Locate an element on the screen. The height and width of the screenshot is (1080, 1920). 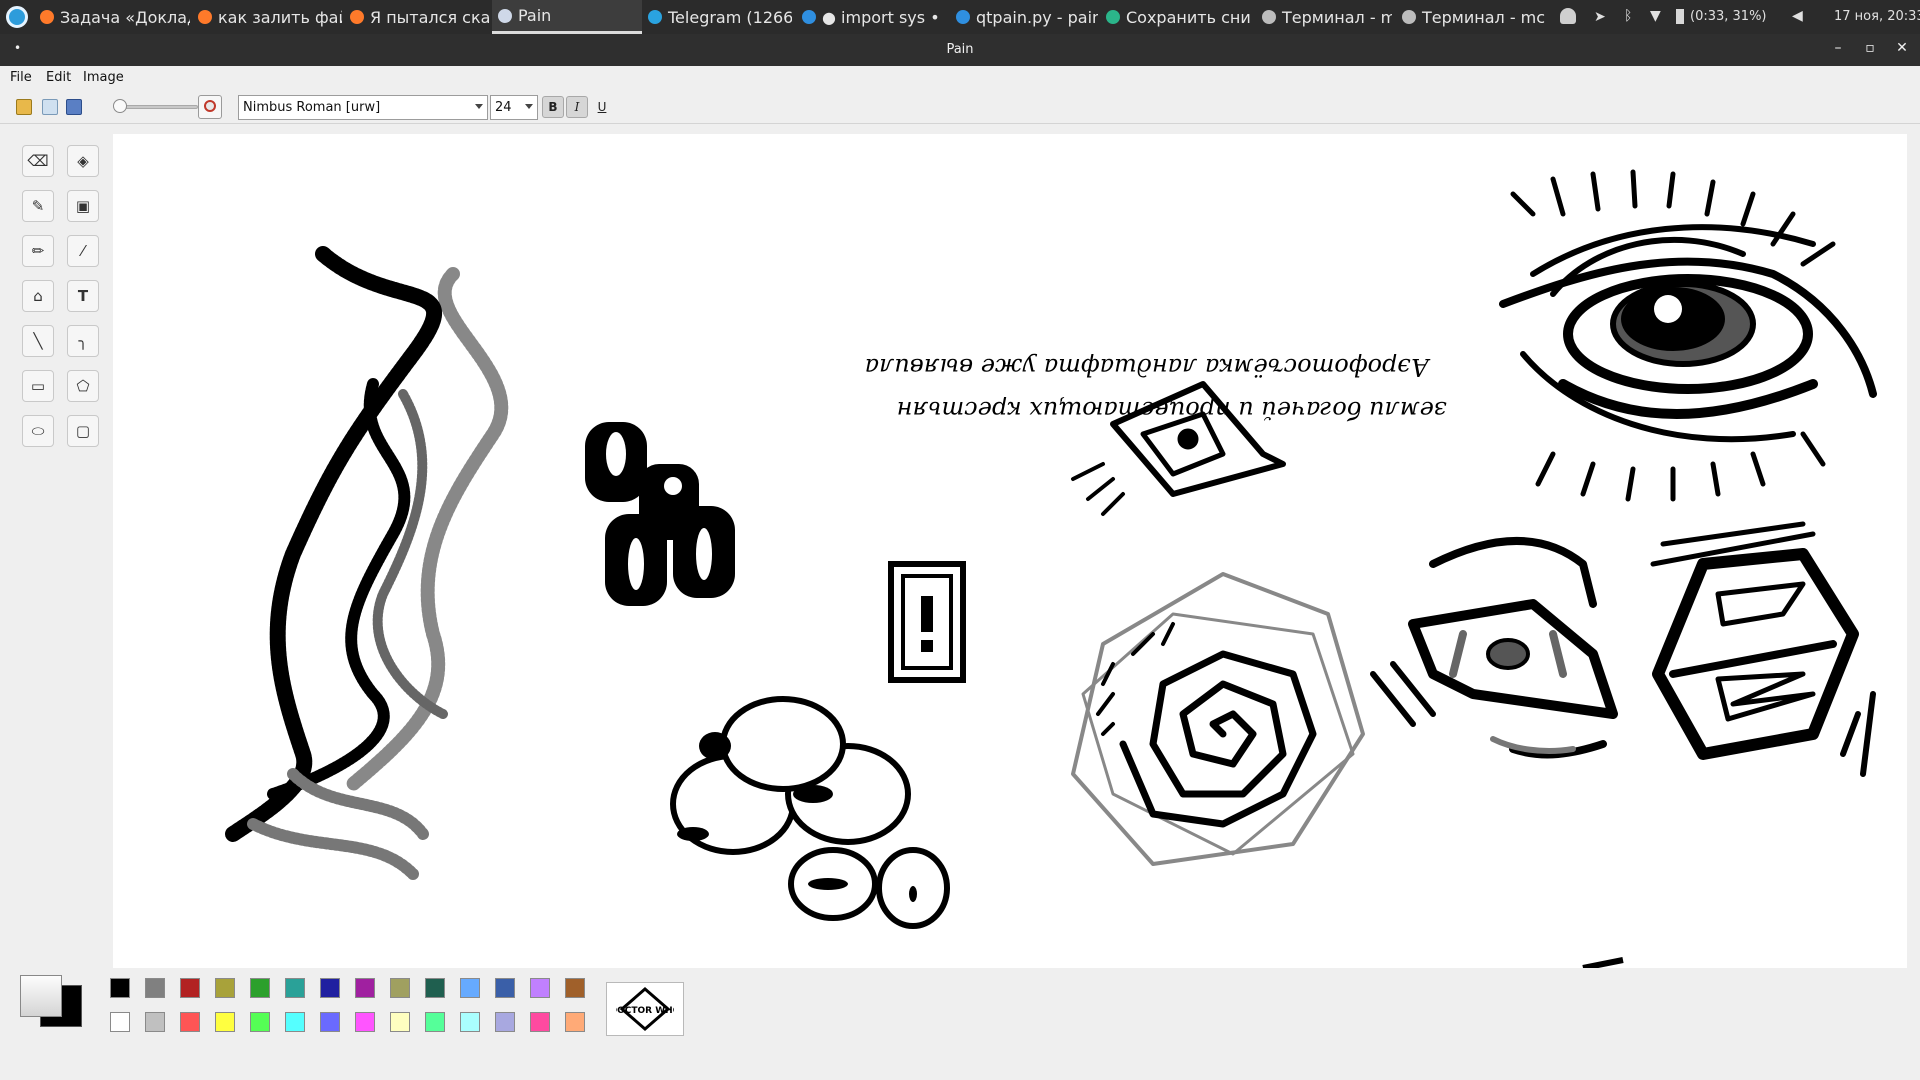
brush-color-icon is located at coordinates (210, 106).